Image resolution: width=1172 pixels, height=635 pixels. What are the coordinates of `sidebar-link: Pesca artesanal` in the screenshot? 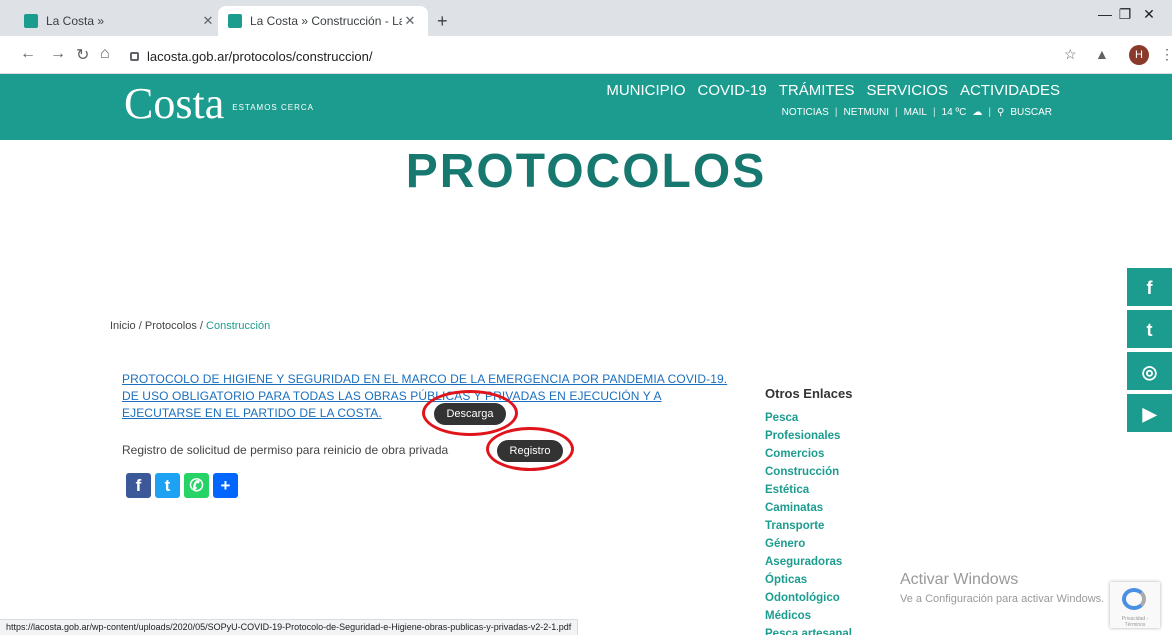 It's located at (808, 630).